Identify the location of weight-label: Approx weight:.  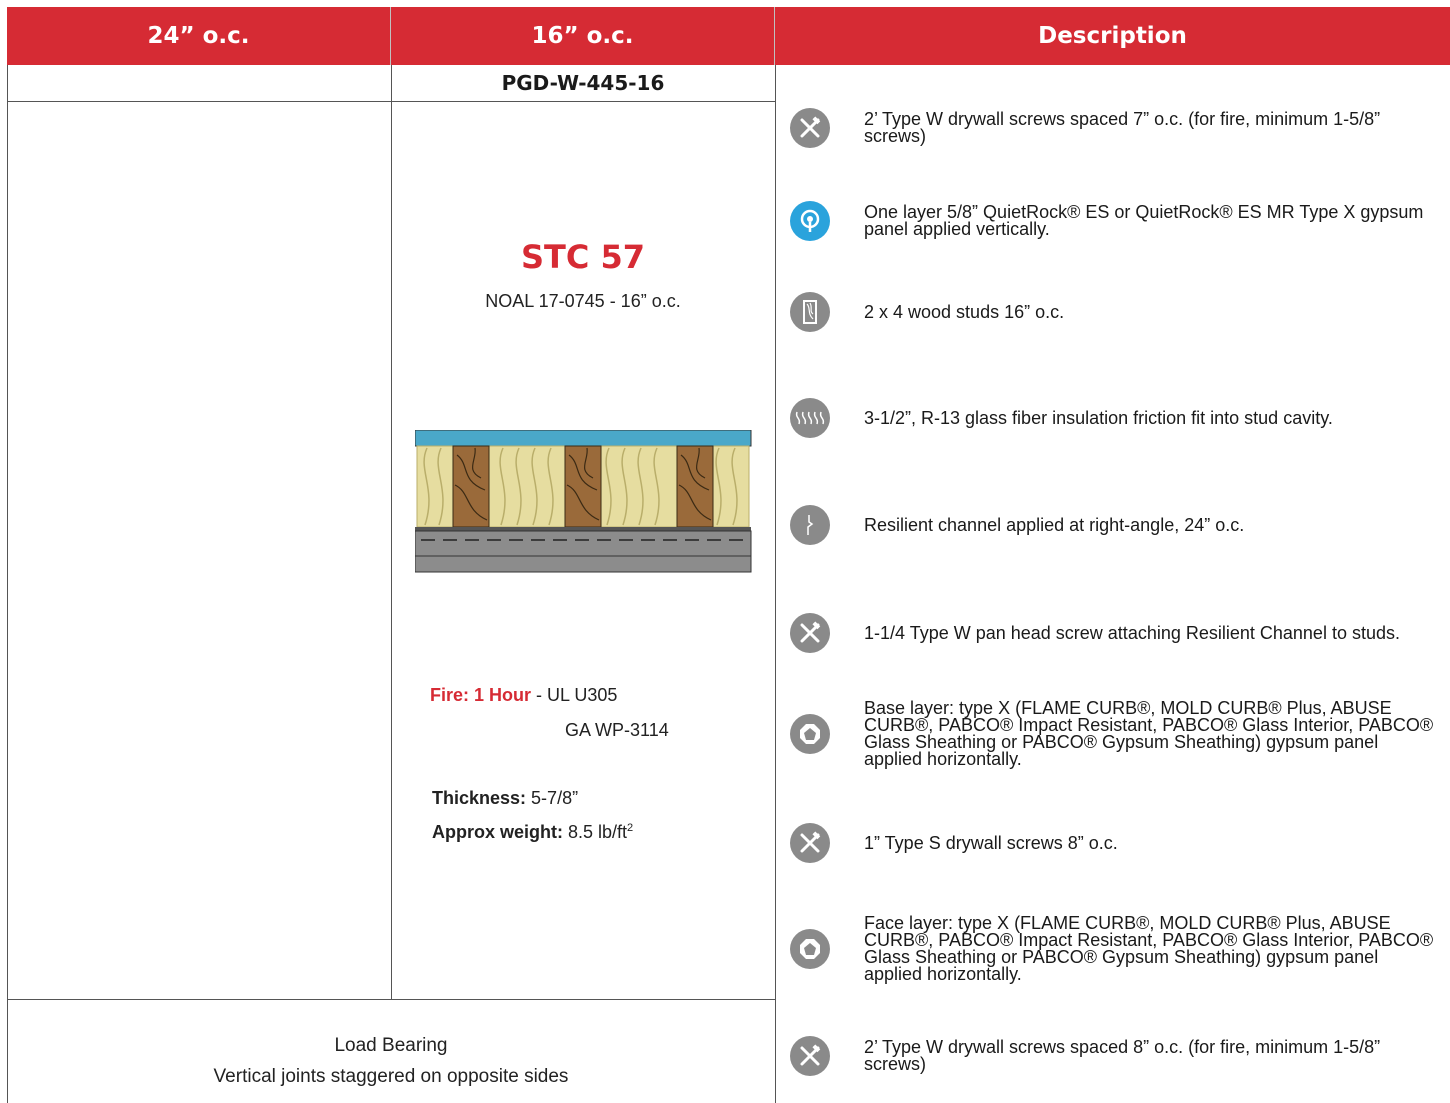
(497, 832).